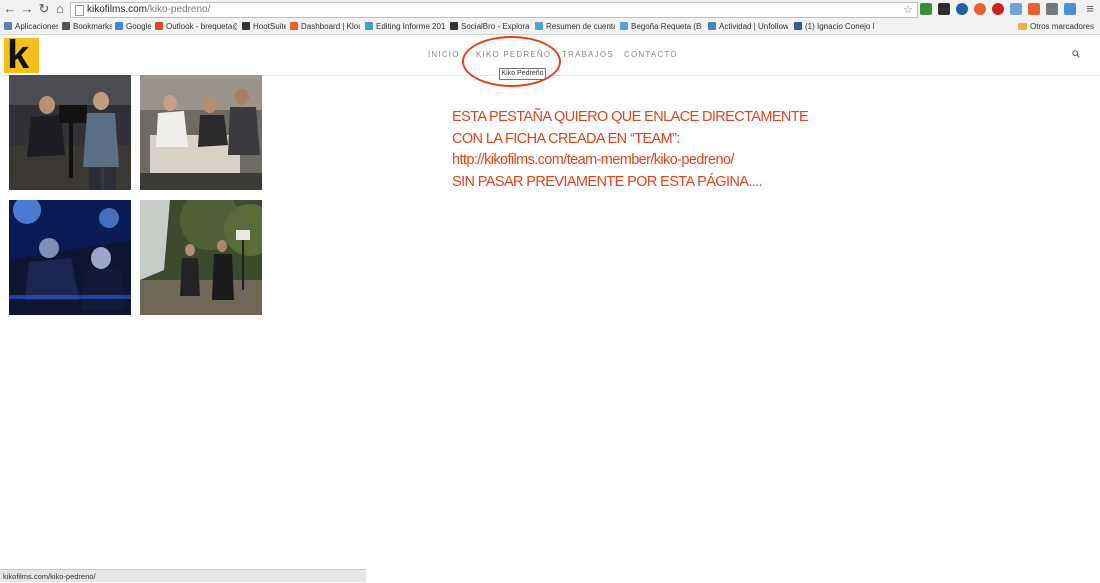 The image size is (1100, 583). I want to click on logo-letter: k, so click(18, 55).